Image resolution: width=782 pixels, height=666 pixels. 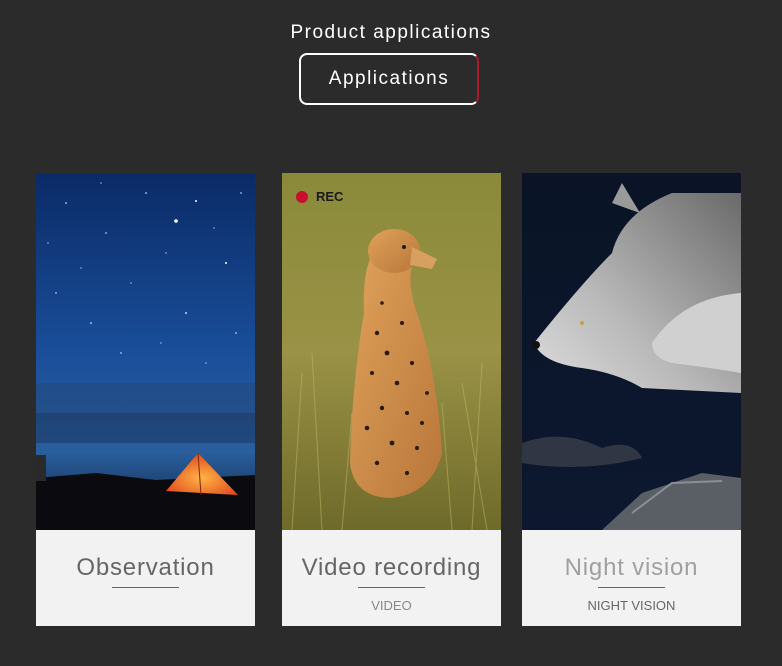 What do you see at coordinates (391, 567) in the screenshot?
I see `card-title: Video recording` at bounding box center [391, 567].